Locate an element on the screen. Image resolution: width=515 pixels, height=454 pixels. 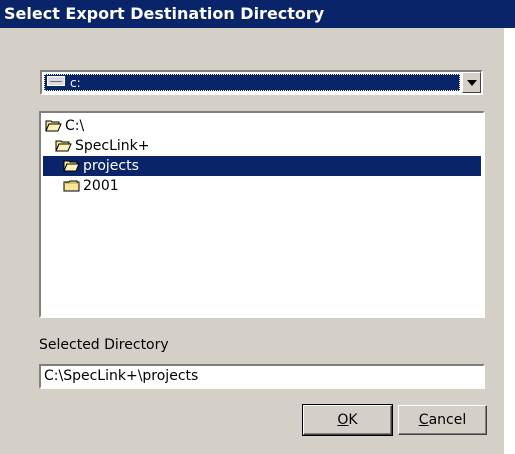
title-bar: Select Export Destination Directory is located at coordinates (257, 14).